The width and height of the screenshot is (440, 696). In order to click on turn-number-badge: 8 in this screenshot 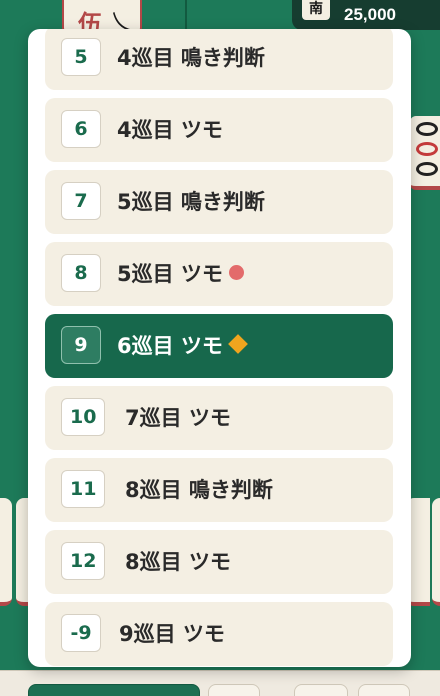, I will do `click(81, 273)`.